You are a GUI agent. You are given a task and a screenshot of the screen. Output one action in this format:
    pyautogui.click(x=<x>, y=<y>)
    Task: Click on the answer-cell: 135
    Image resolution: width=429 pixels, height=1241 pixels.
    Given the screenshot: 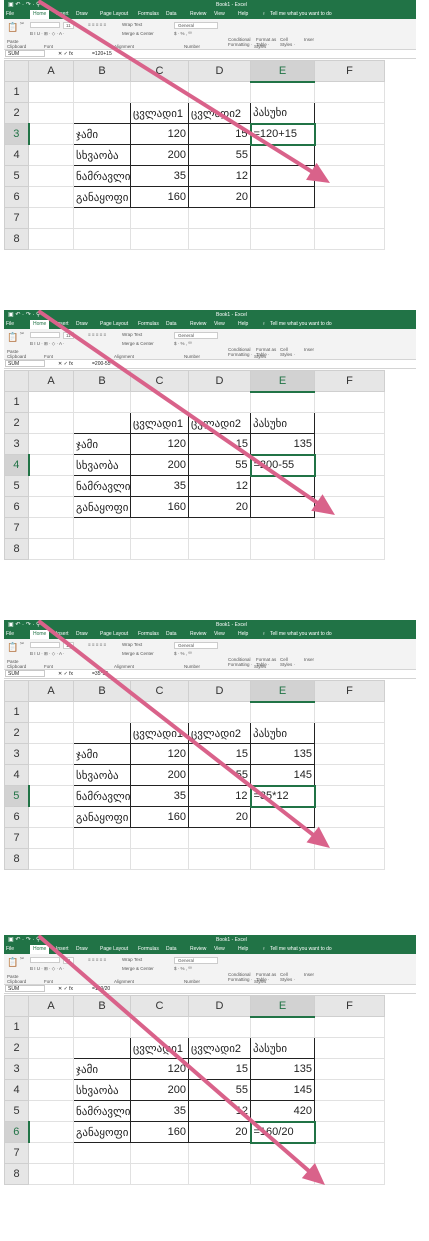 What is the action you would take?
    pyautogui.click(x=282, y=444)
    